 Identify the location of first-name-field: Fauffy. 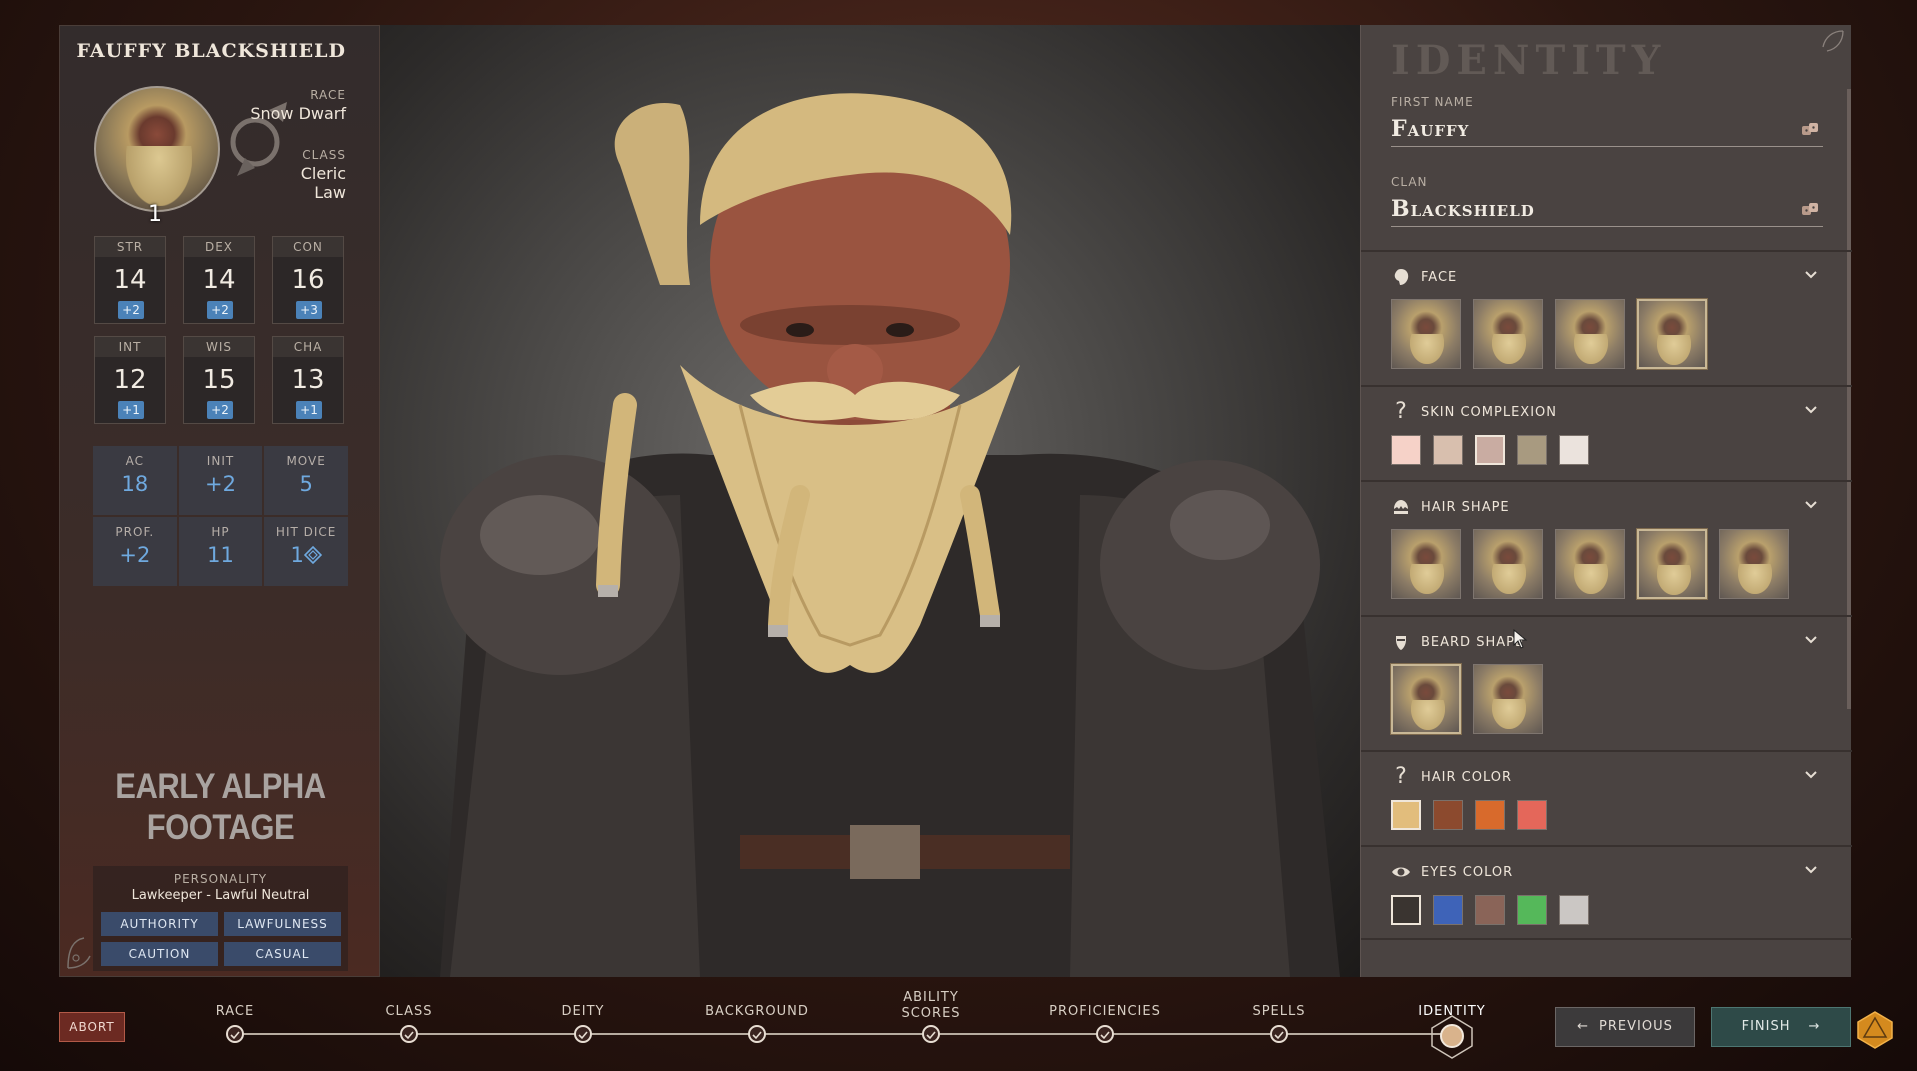
(1607, 129).